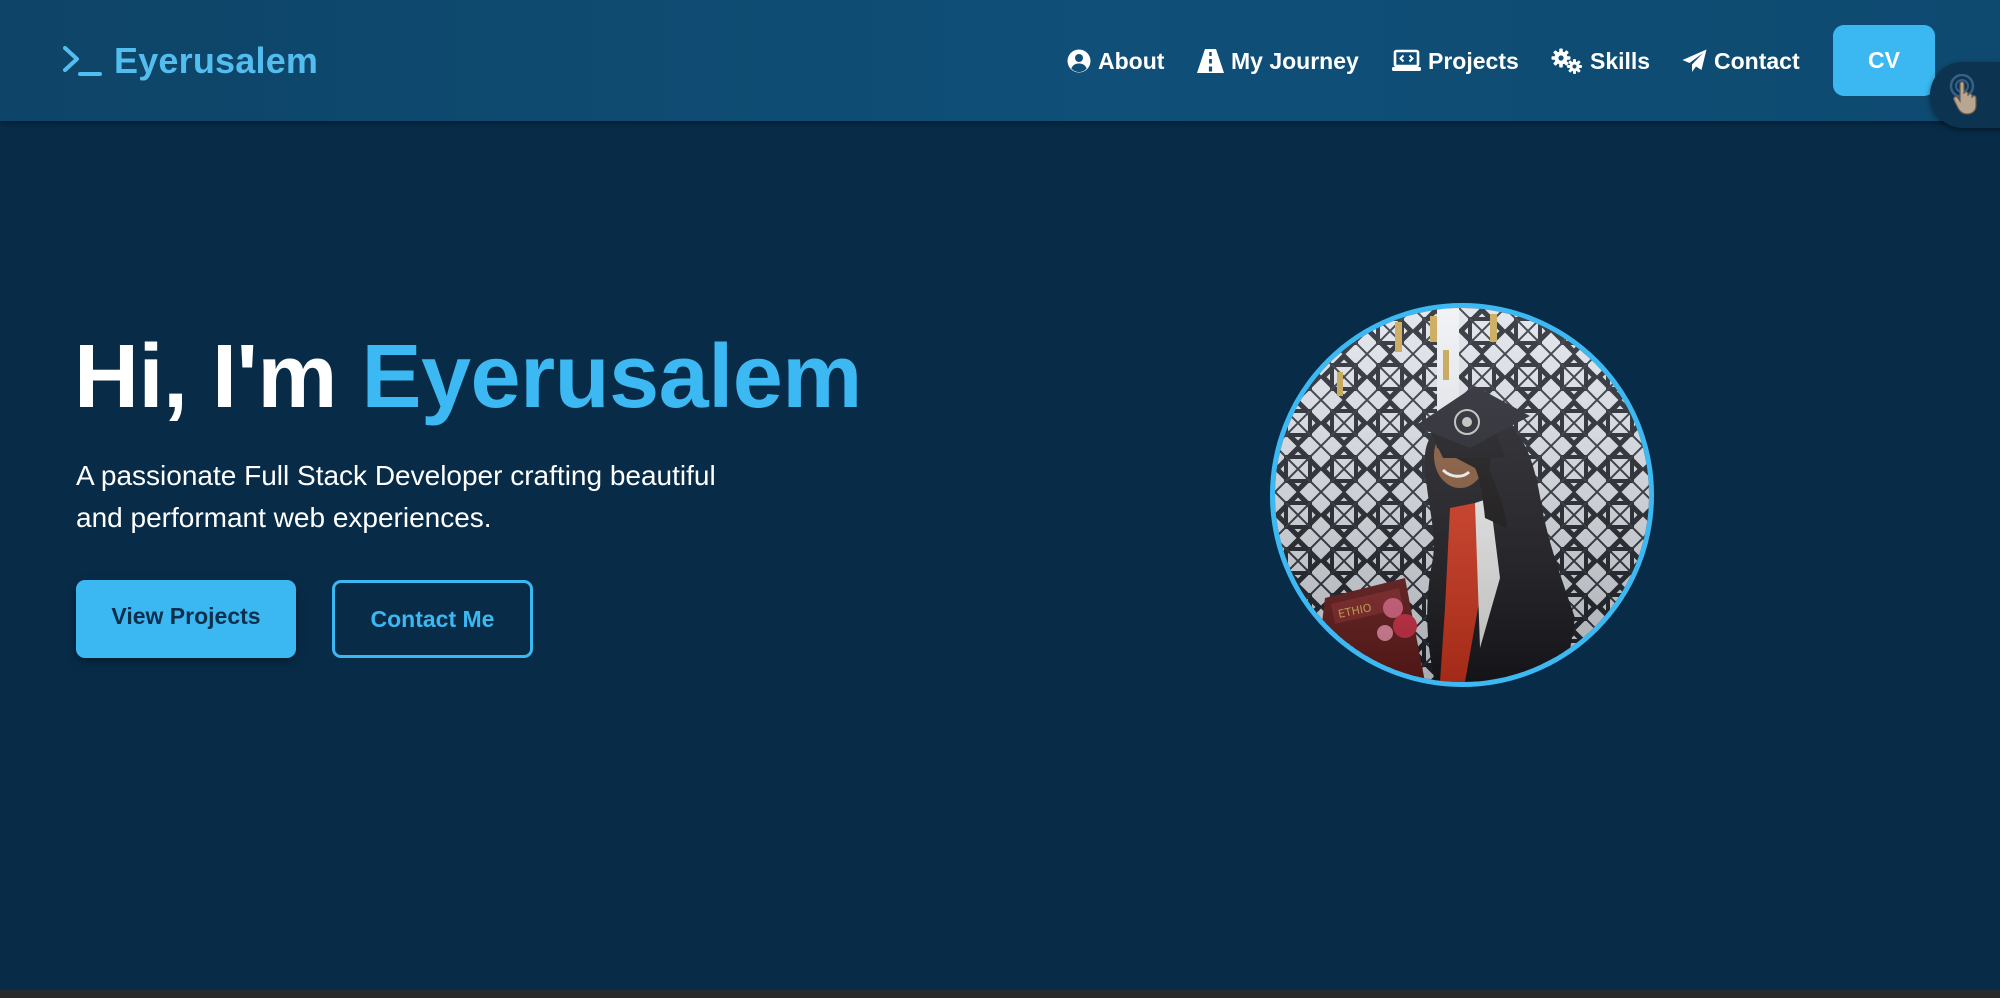  I want to click on nav-my-journey-label: My Journey, so click(1295, 60).